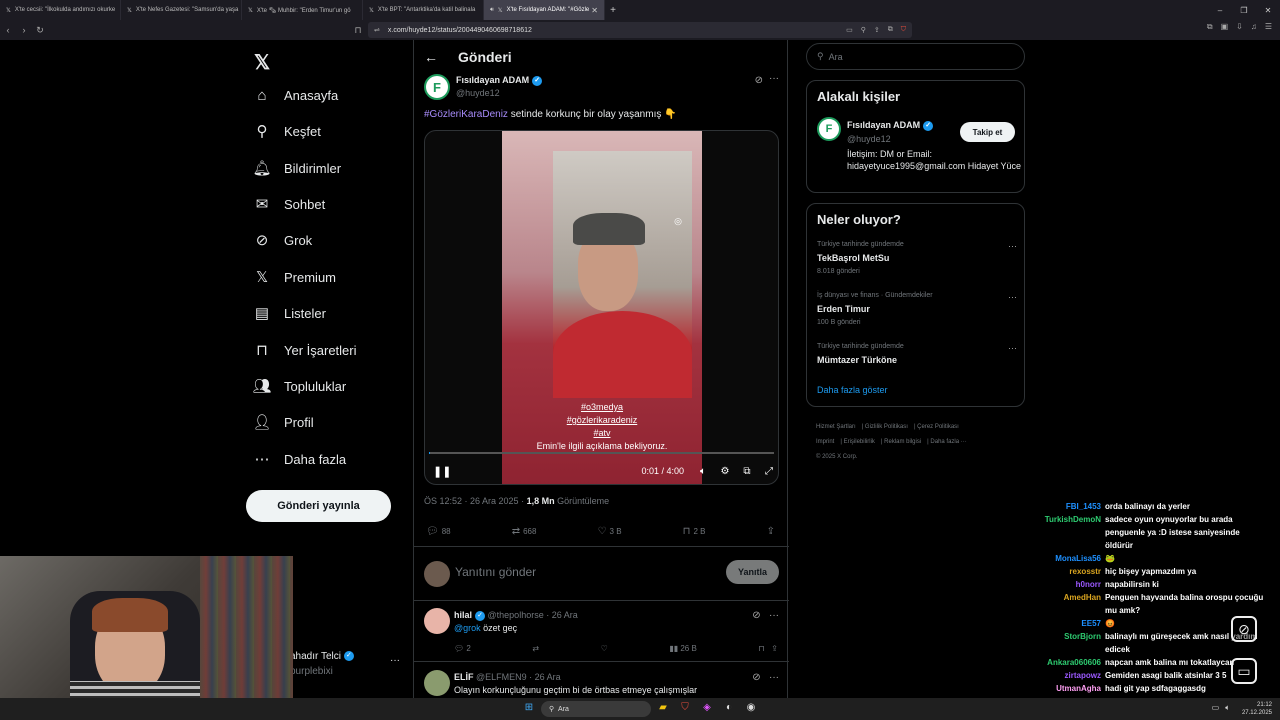  Describe the element at coordinates (890, 125) in the screenshot. I see `person-name: Fısıldayan ADAM ✓` at that location.